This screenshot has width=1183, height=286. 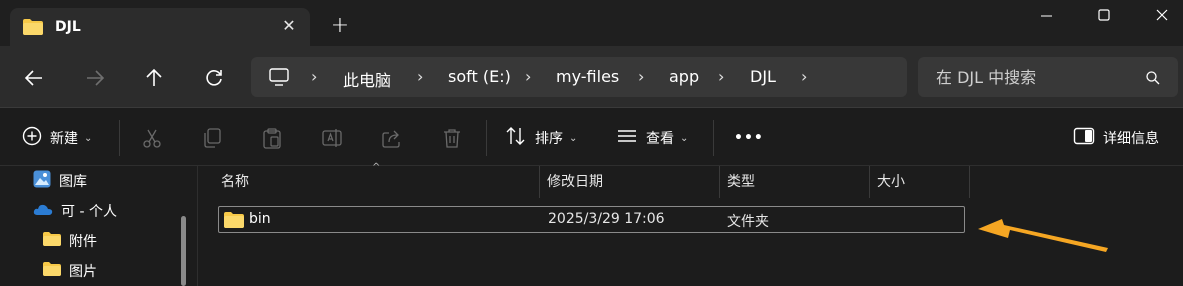 What do you see at coordinates (630, 182) in the screenshot?
I see `column-header-modified: 修改日期` at bounding box center [630, 182].